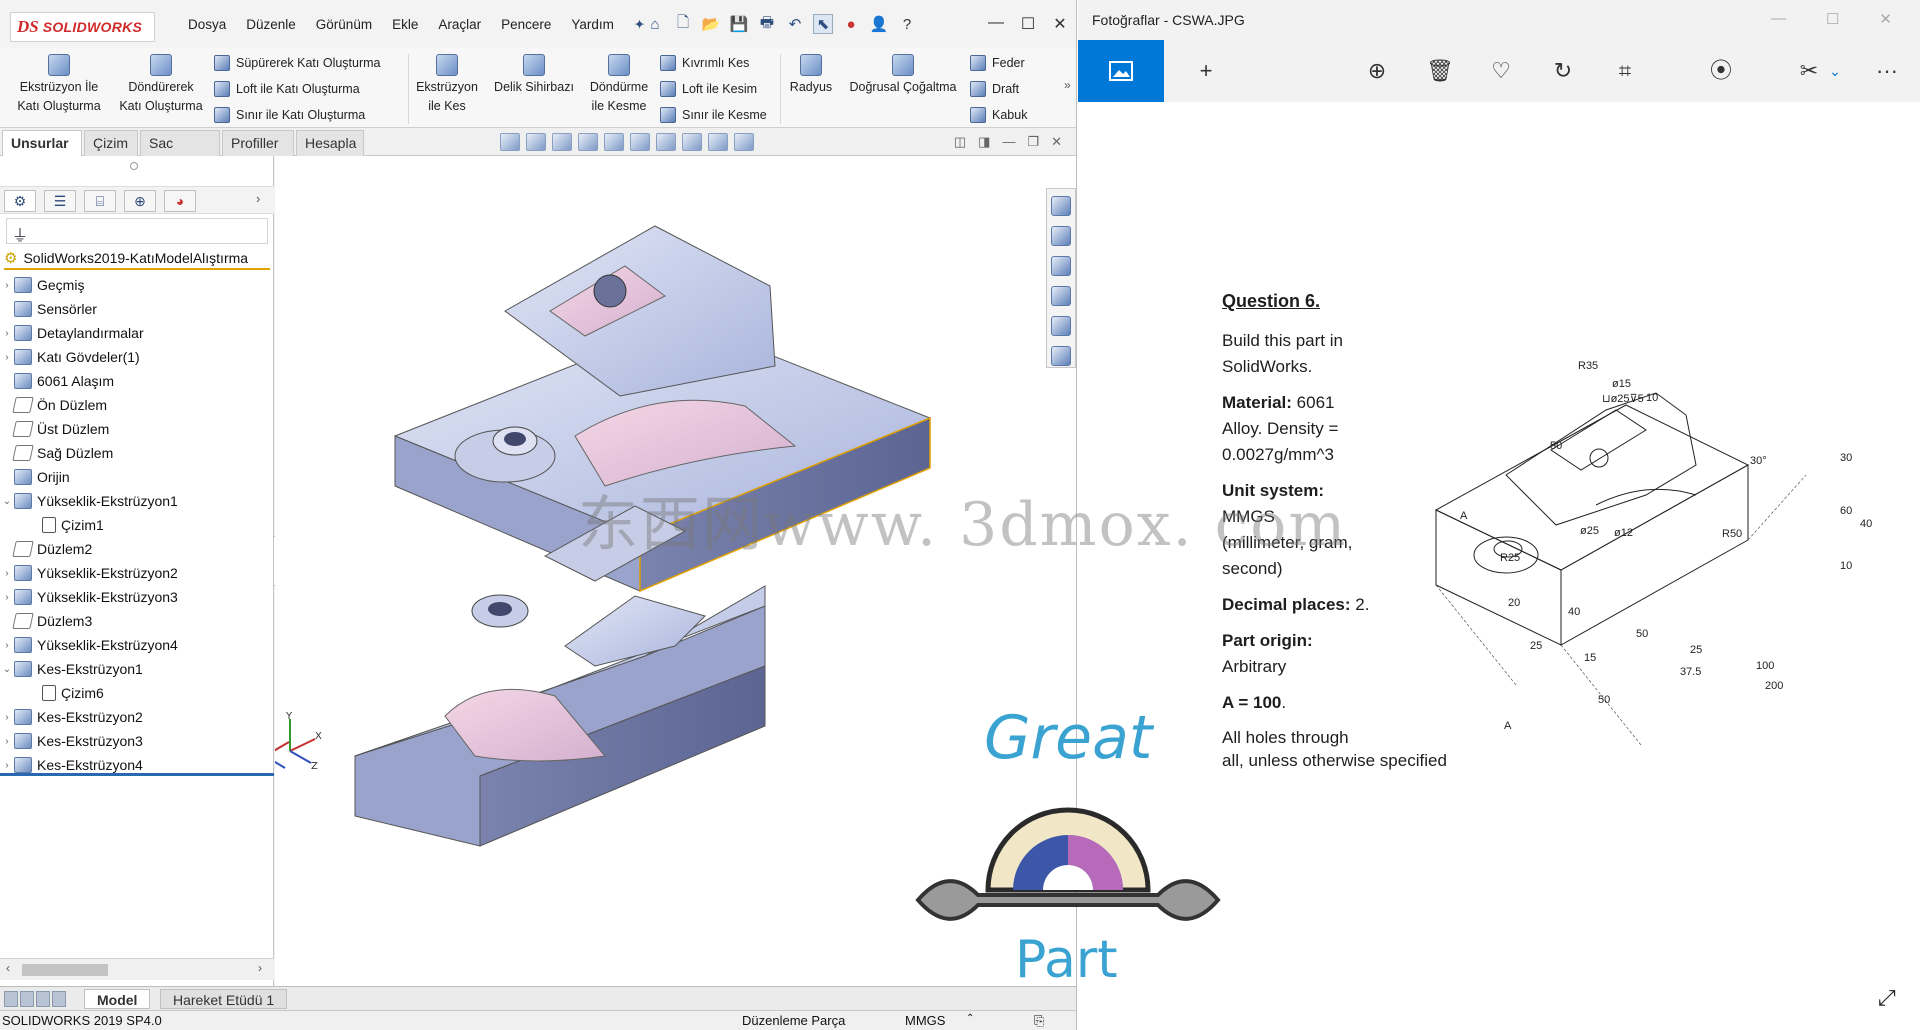  I want to click on menu-insert: Ekle, so click(405, 25).